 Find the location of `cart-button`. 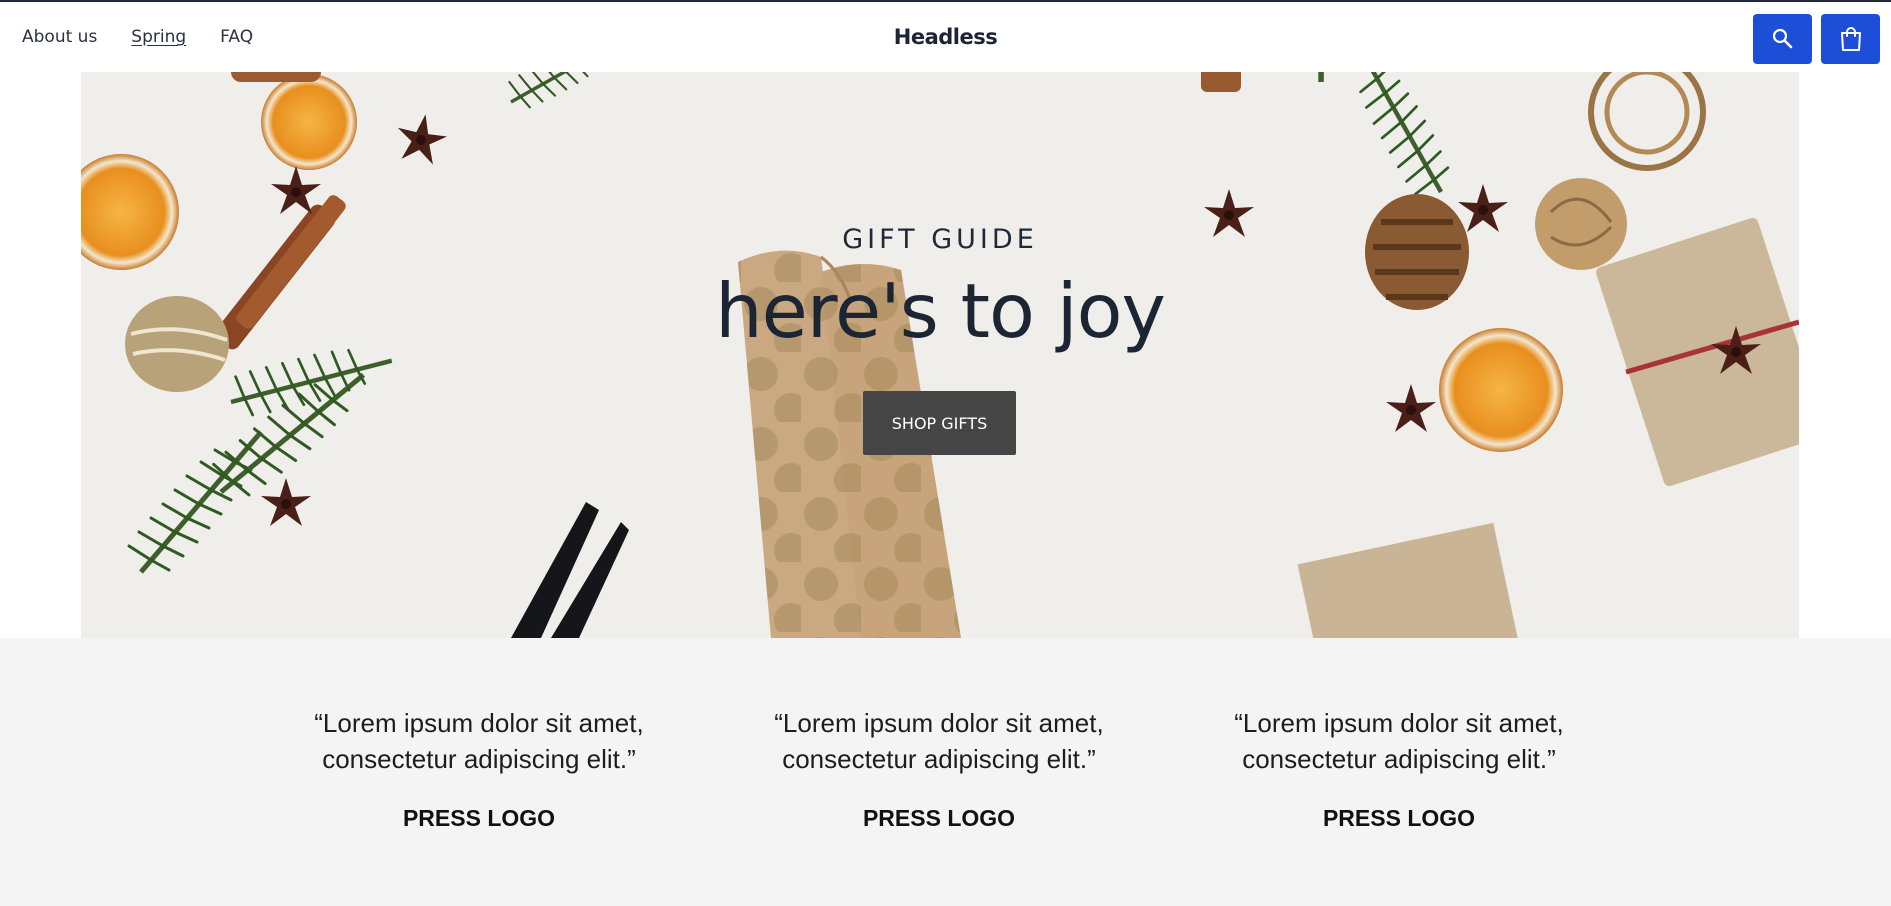

cart-button is located at coordinates (1850, 39).